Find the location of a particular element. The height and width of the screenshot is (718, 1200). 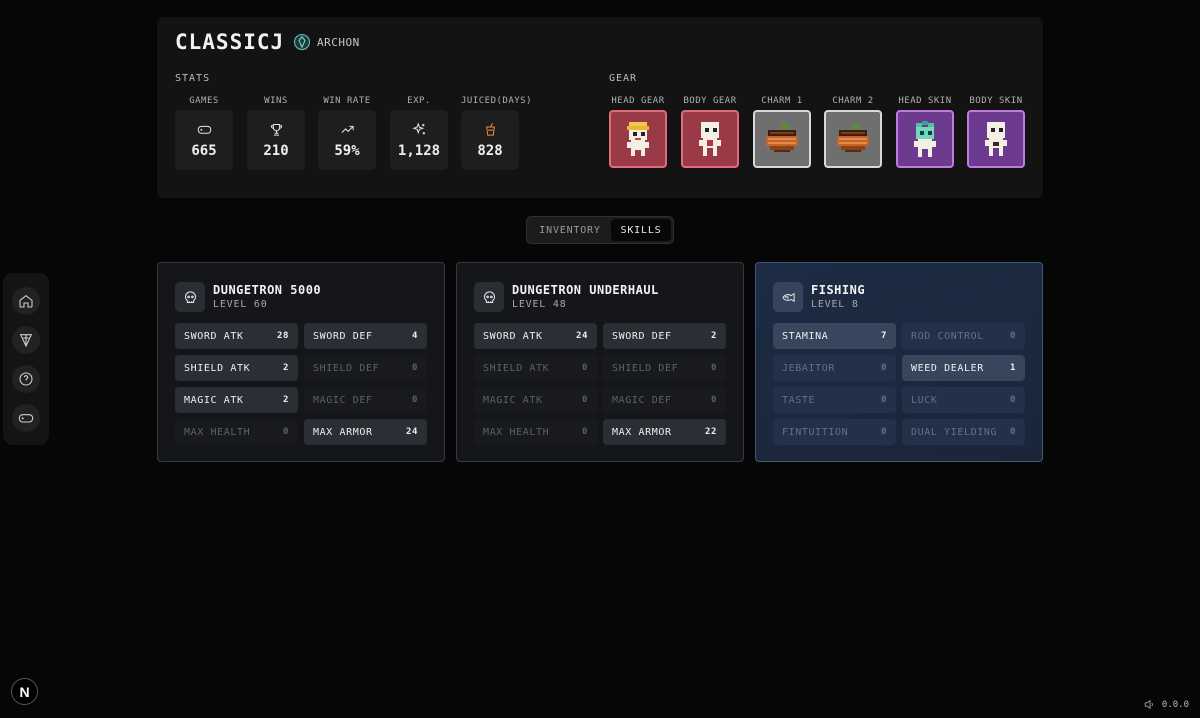

attribute-row: MAGIC ATK 2 is located at coordinates (236, 400).